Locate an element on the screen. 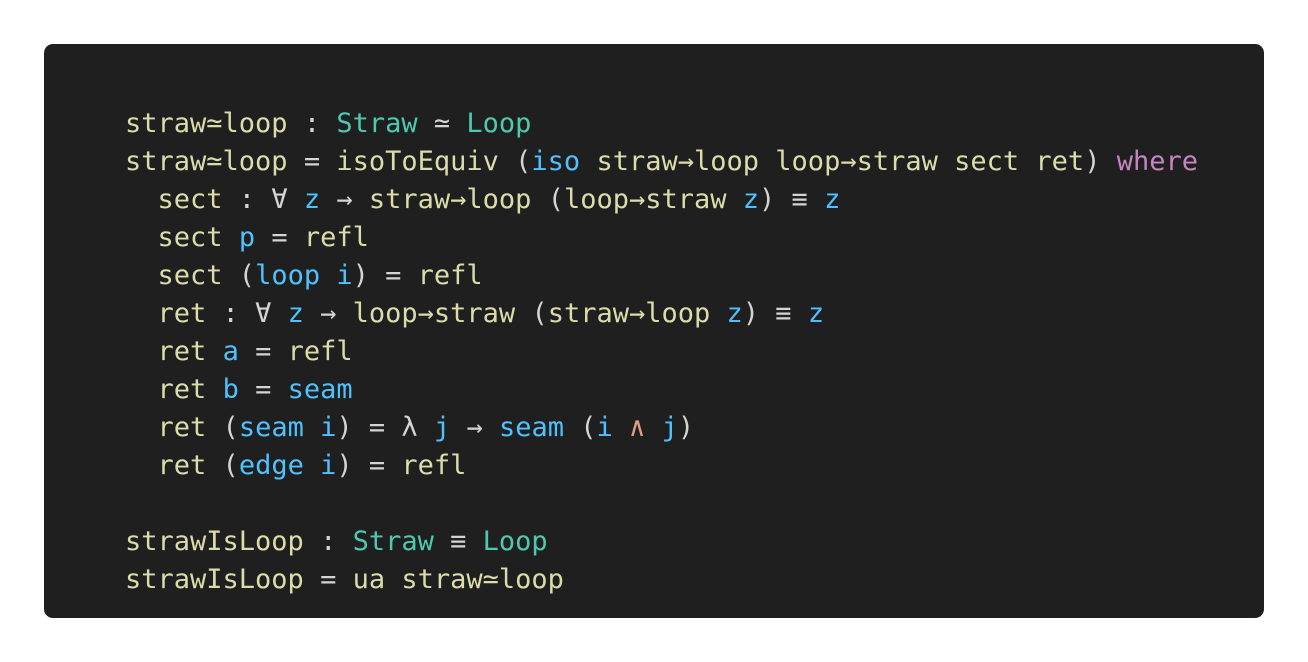 The height and width of the screenshot is (662, 1308). code-line: ret (seam i) = λ j → seam (i ∧ j) is located at coordinates (694, 428).